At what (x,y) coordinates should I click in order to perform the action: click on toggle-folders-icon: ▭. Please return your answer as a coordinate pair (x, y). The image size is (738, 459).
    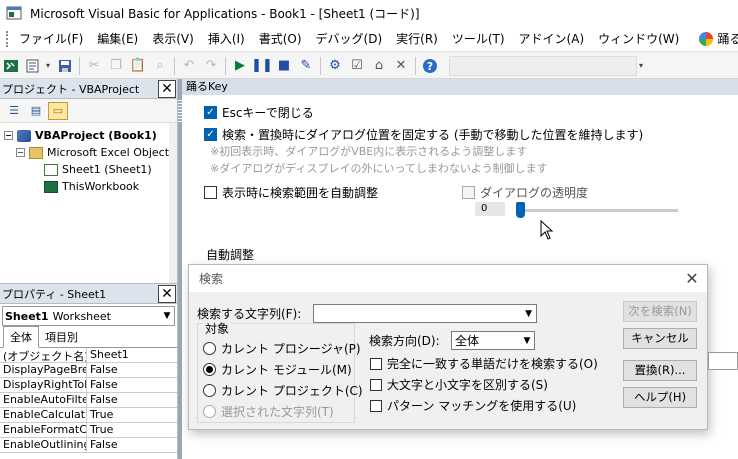
    Looking at the image, I should click on (58, 110).